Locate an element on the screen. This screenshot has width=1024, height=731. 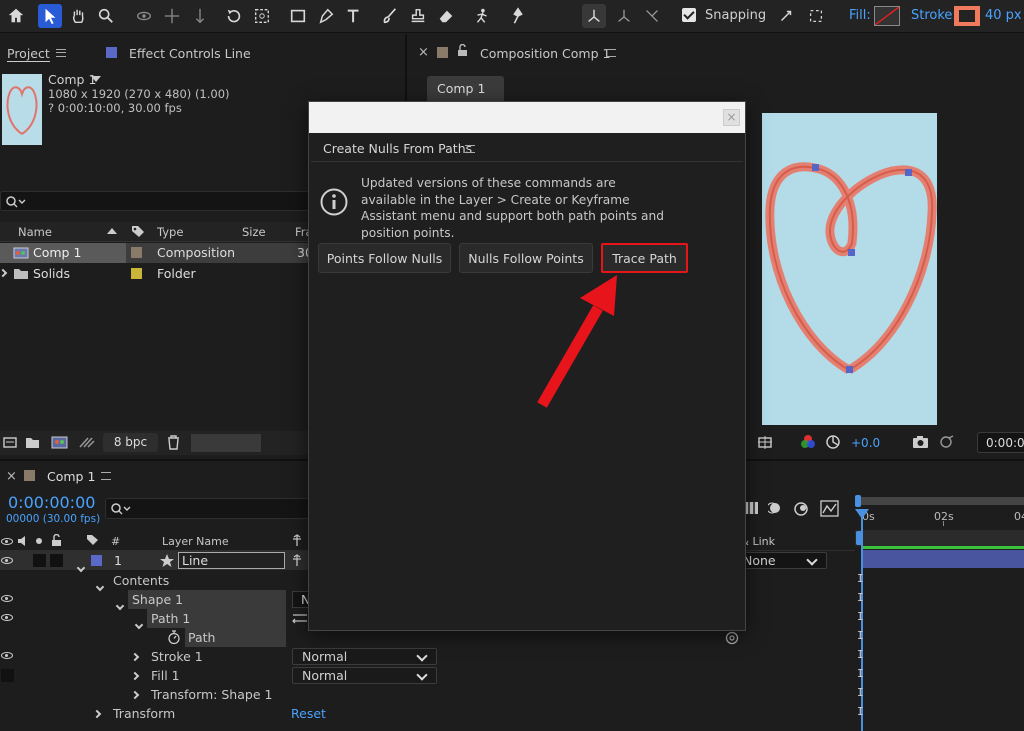
column-name: Name is located at coordinates (35, 232).